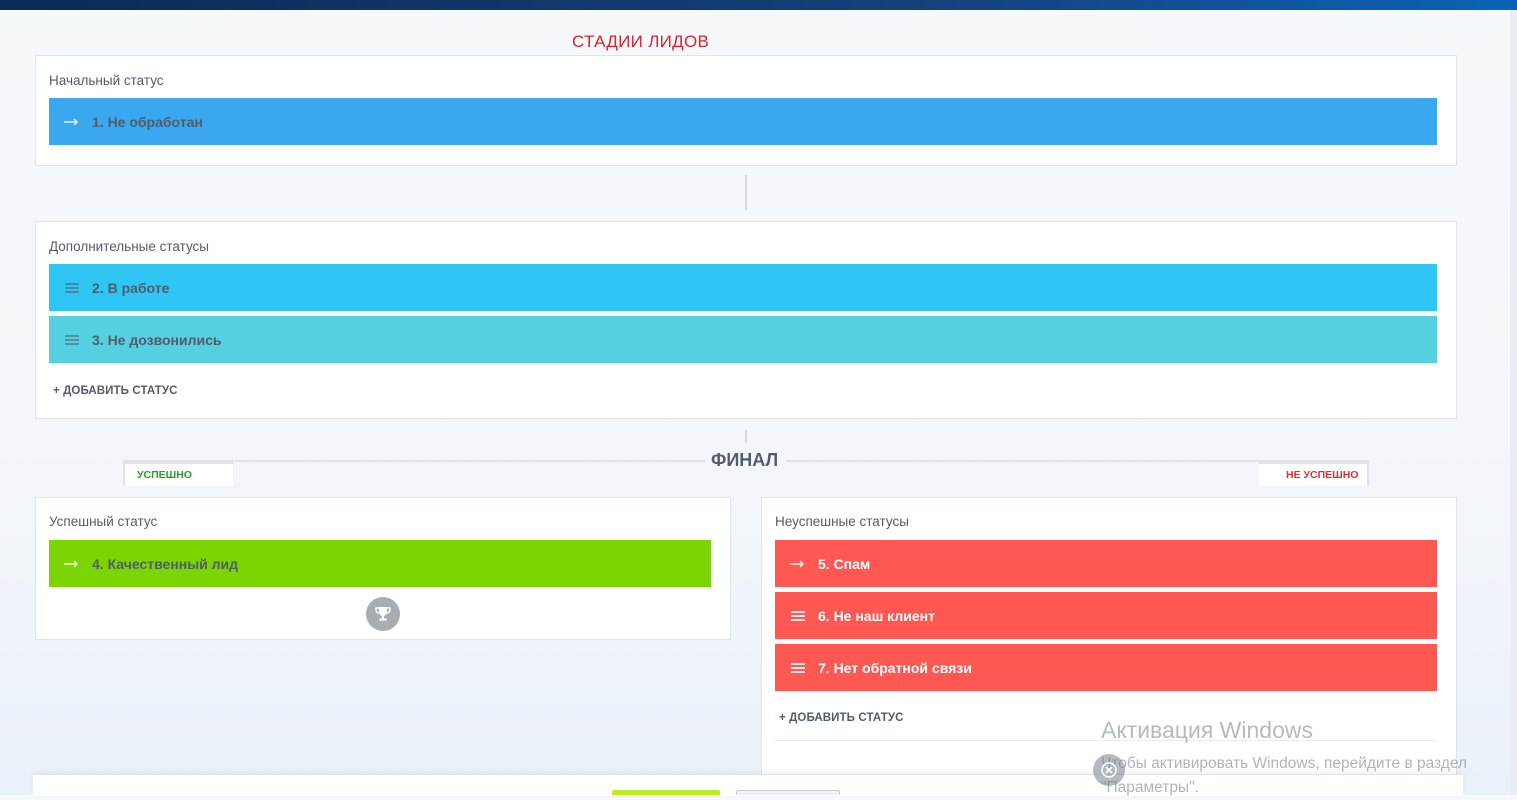 The width and height of the screenshot is (1517, 800). Describe the element at coordinates (745, 460) in the screenshot. I see `final-title: ФИНАЛ` at that location.